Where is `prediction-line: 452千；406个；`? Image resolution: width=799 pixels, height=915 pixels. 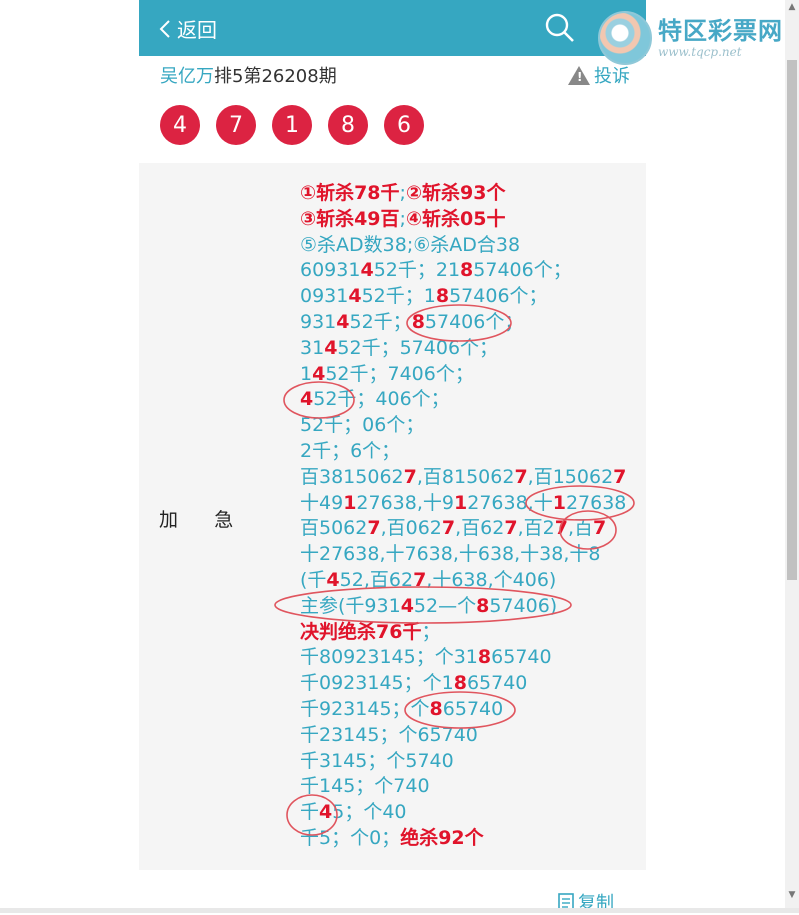 prediction-line: 452千；406个； is located at coordinates (375, 399).